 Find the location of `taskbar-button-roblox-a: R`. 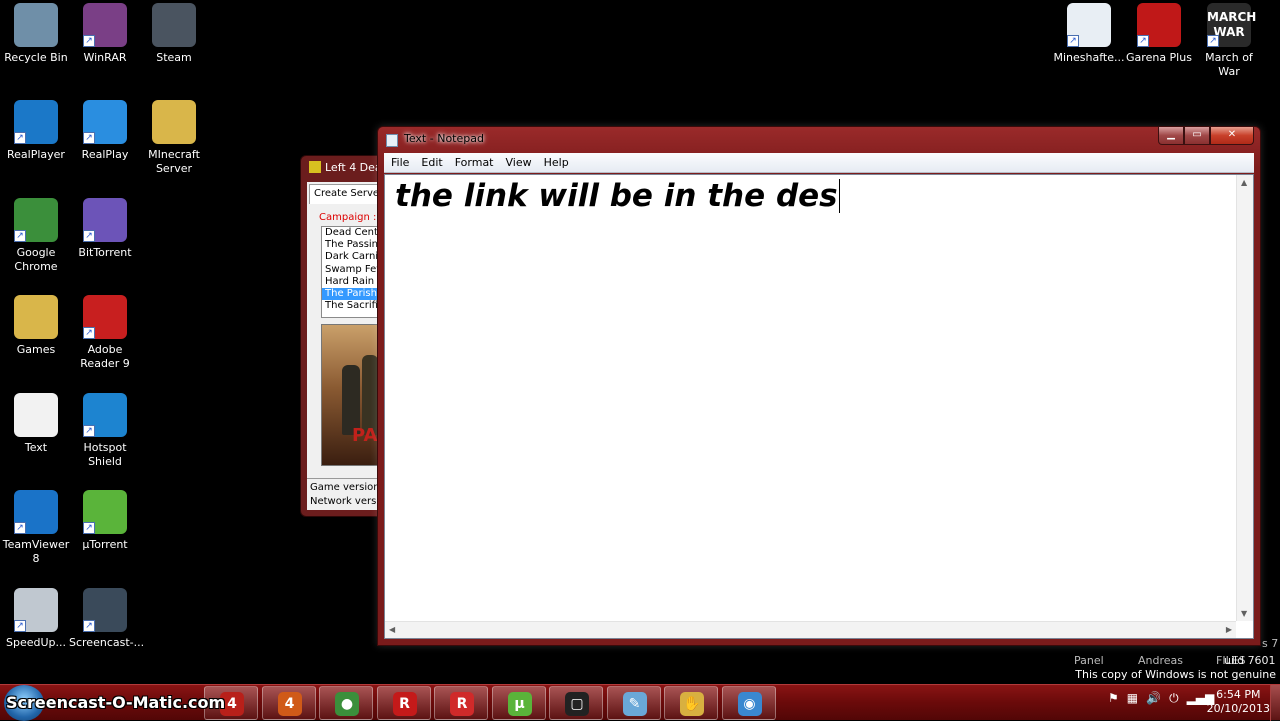

taskbar-button-roblox-a: R is located at coordinates (403, 703).